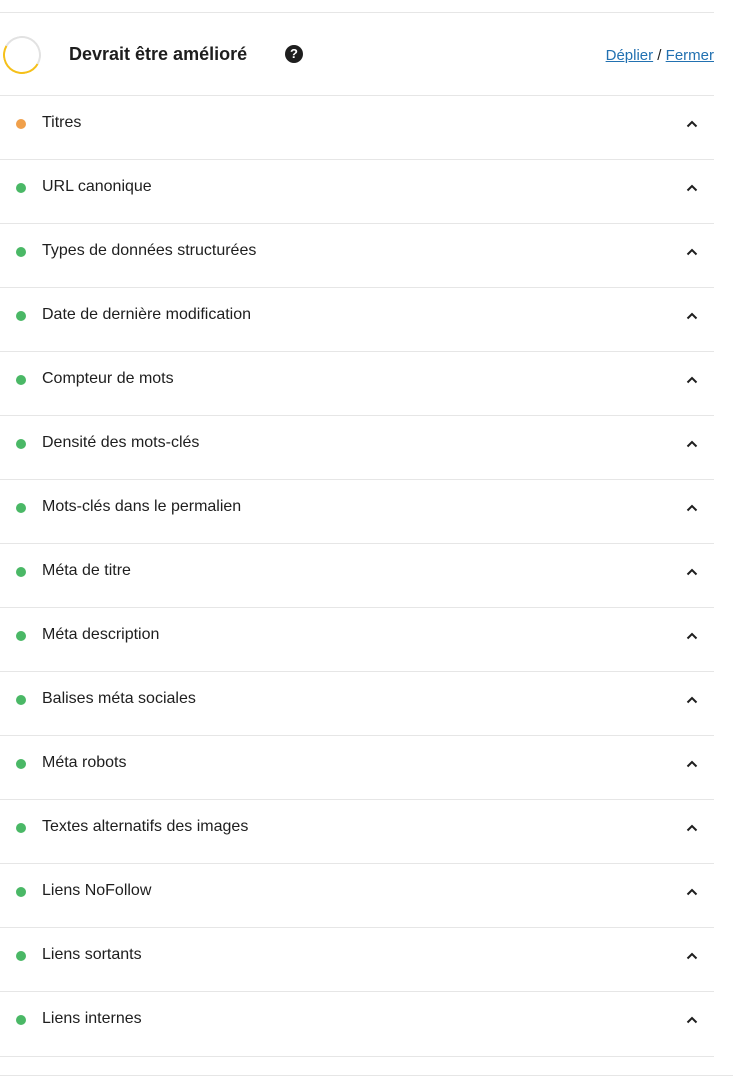 This screenshot has height=1080, width=733. I want to click on analysis-header: Devrait être amélioré ? Déplier / Fermer, so click(357, 54).